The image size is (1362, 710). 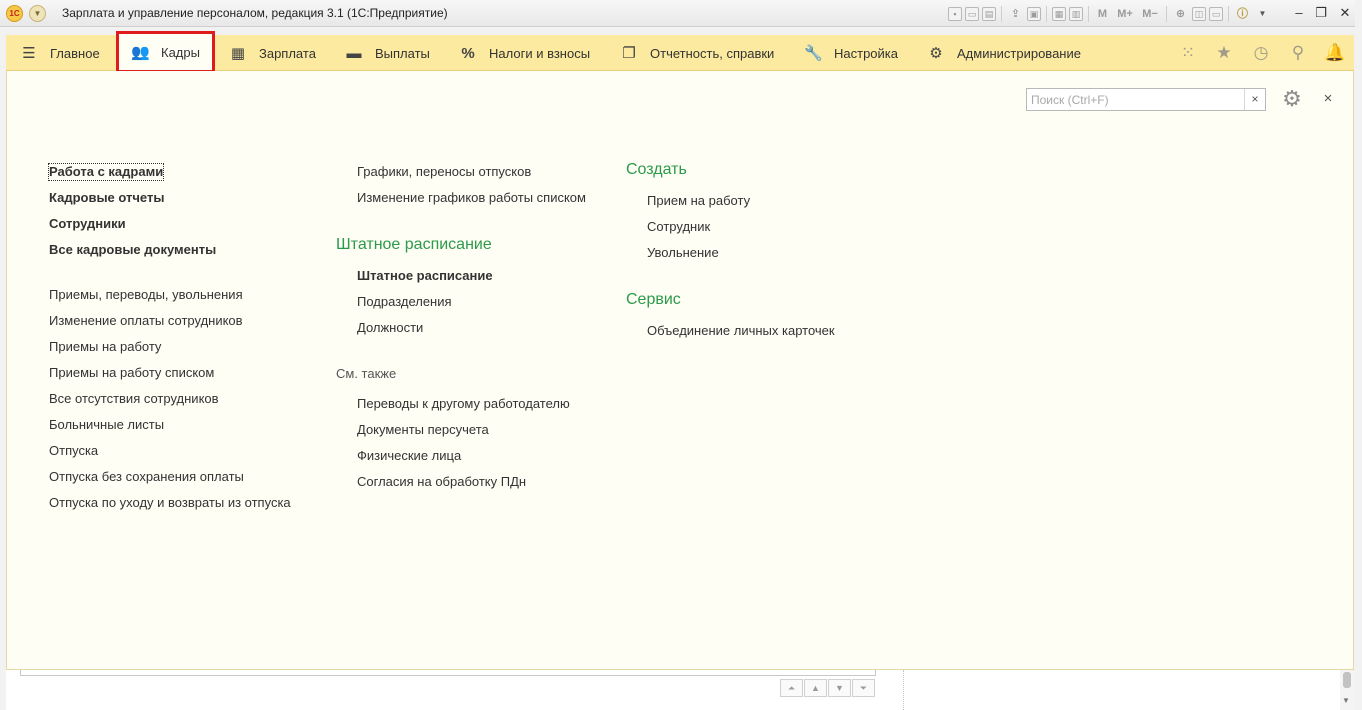 What do you see at coordinates (629, 53) in the screenshot?
I see `reports-icon: ❐` at bounding box center [629, 53].